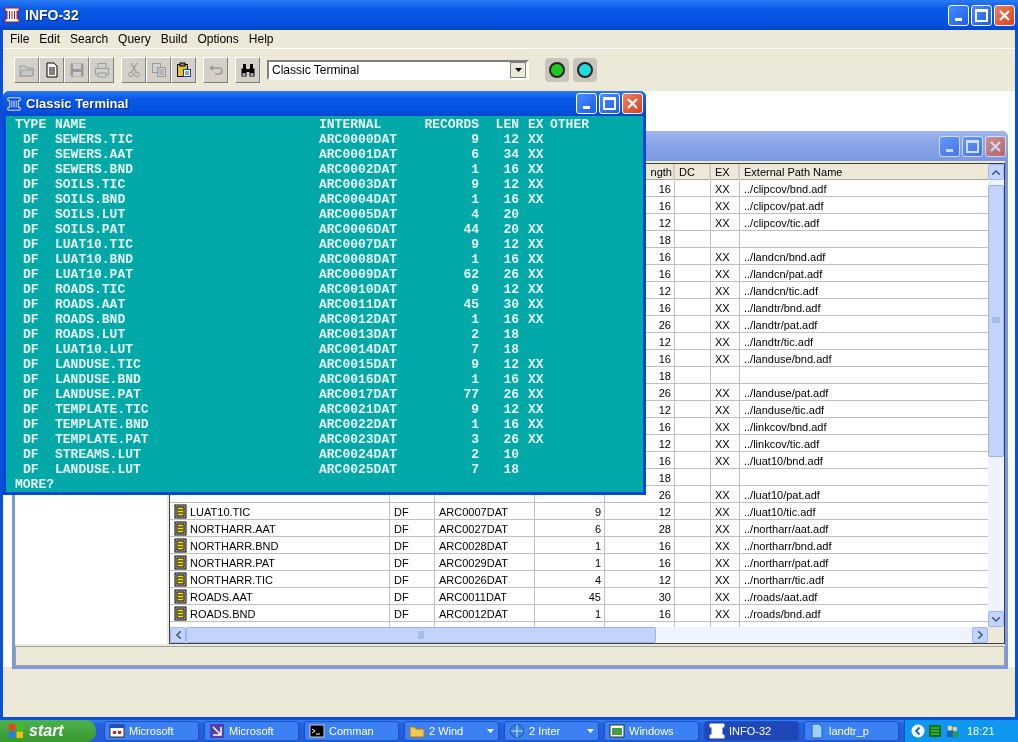 Image resolution: width=1018 pixels, height=742 pixels. Describe the element at coordinates (851, 731) in the screenshot. I see `taskbar-item: landtr_p` at that location.